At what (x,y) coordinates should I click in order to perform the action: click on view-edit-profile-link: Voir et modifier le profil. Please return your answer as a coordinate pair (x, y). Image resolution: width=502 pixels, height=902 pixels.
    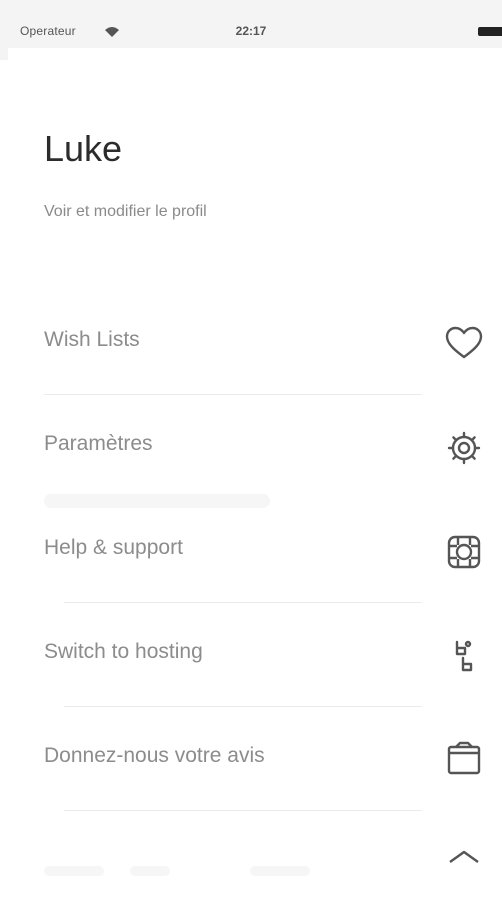
    Looking at the image, I should click on (125, 212).